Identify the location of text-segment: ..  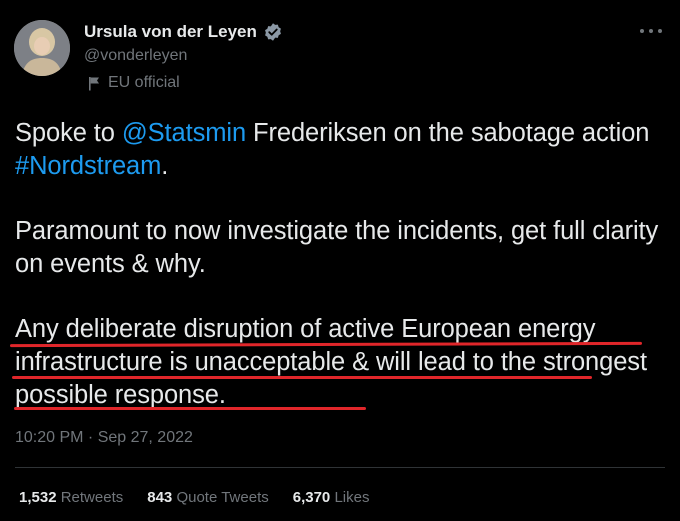
(165, 166).